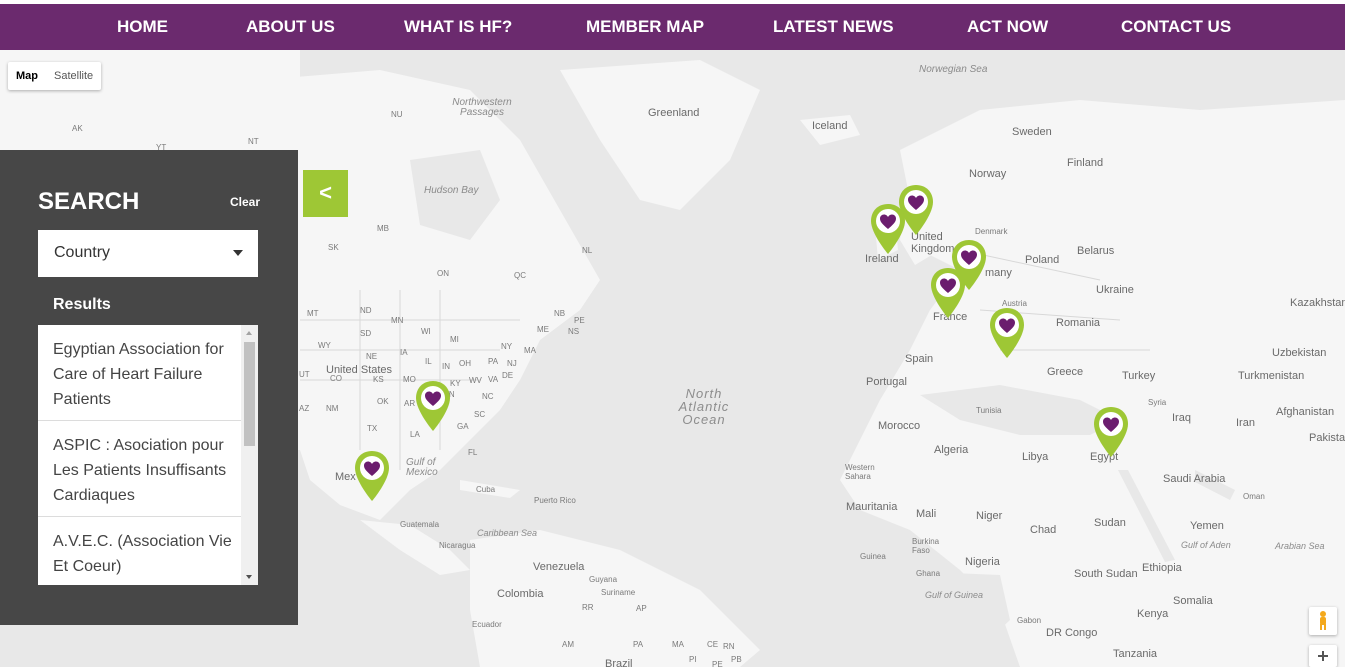 The image size is (1345, 667). What do you see at coordinates (568, 644) in the screenshot?
I see `label-am: AM` at bounding box center [568, 644].